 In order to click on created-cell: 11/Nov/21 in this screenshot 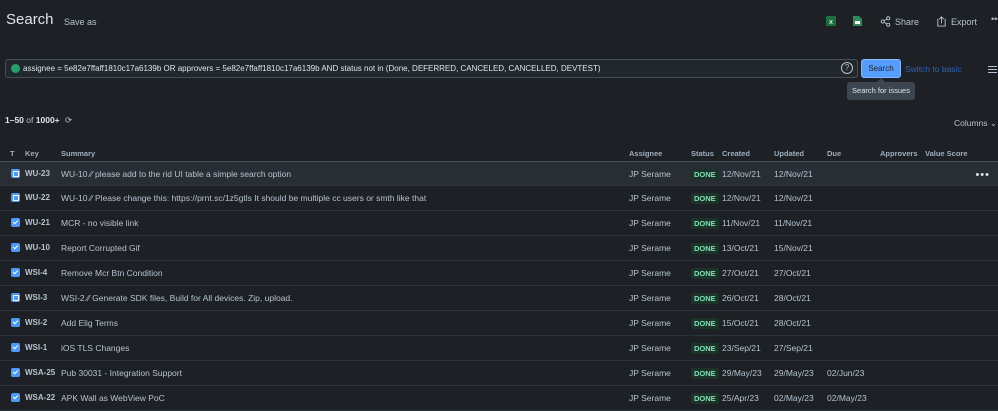, I will do `click(741, 223)`.